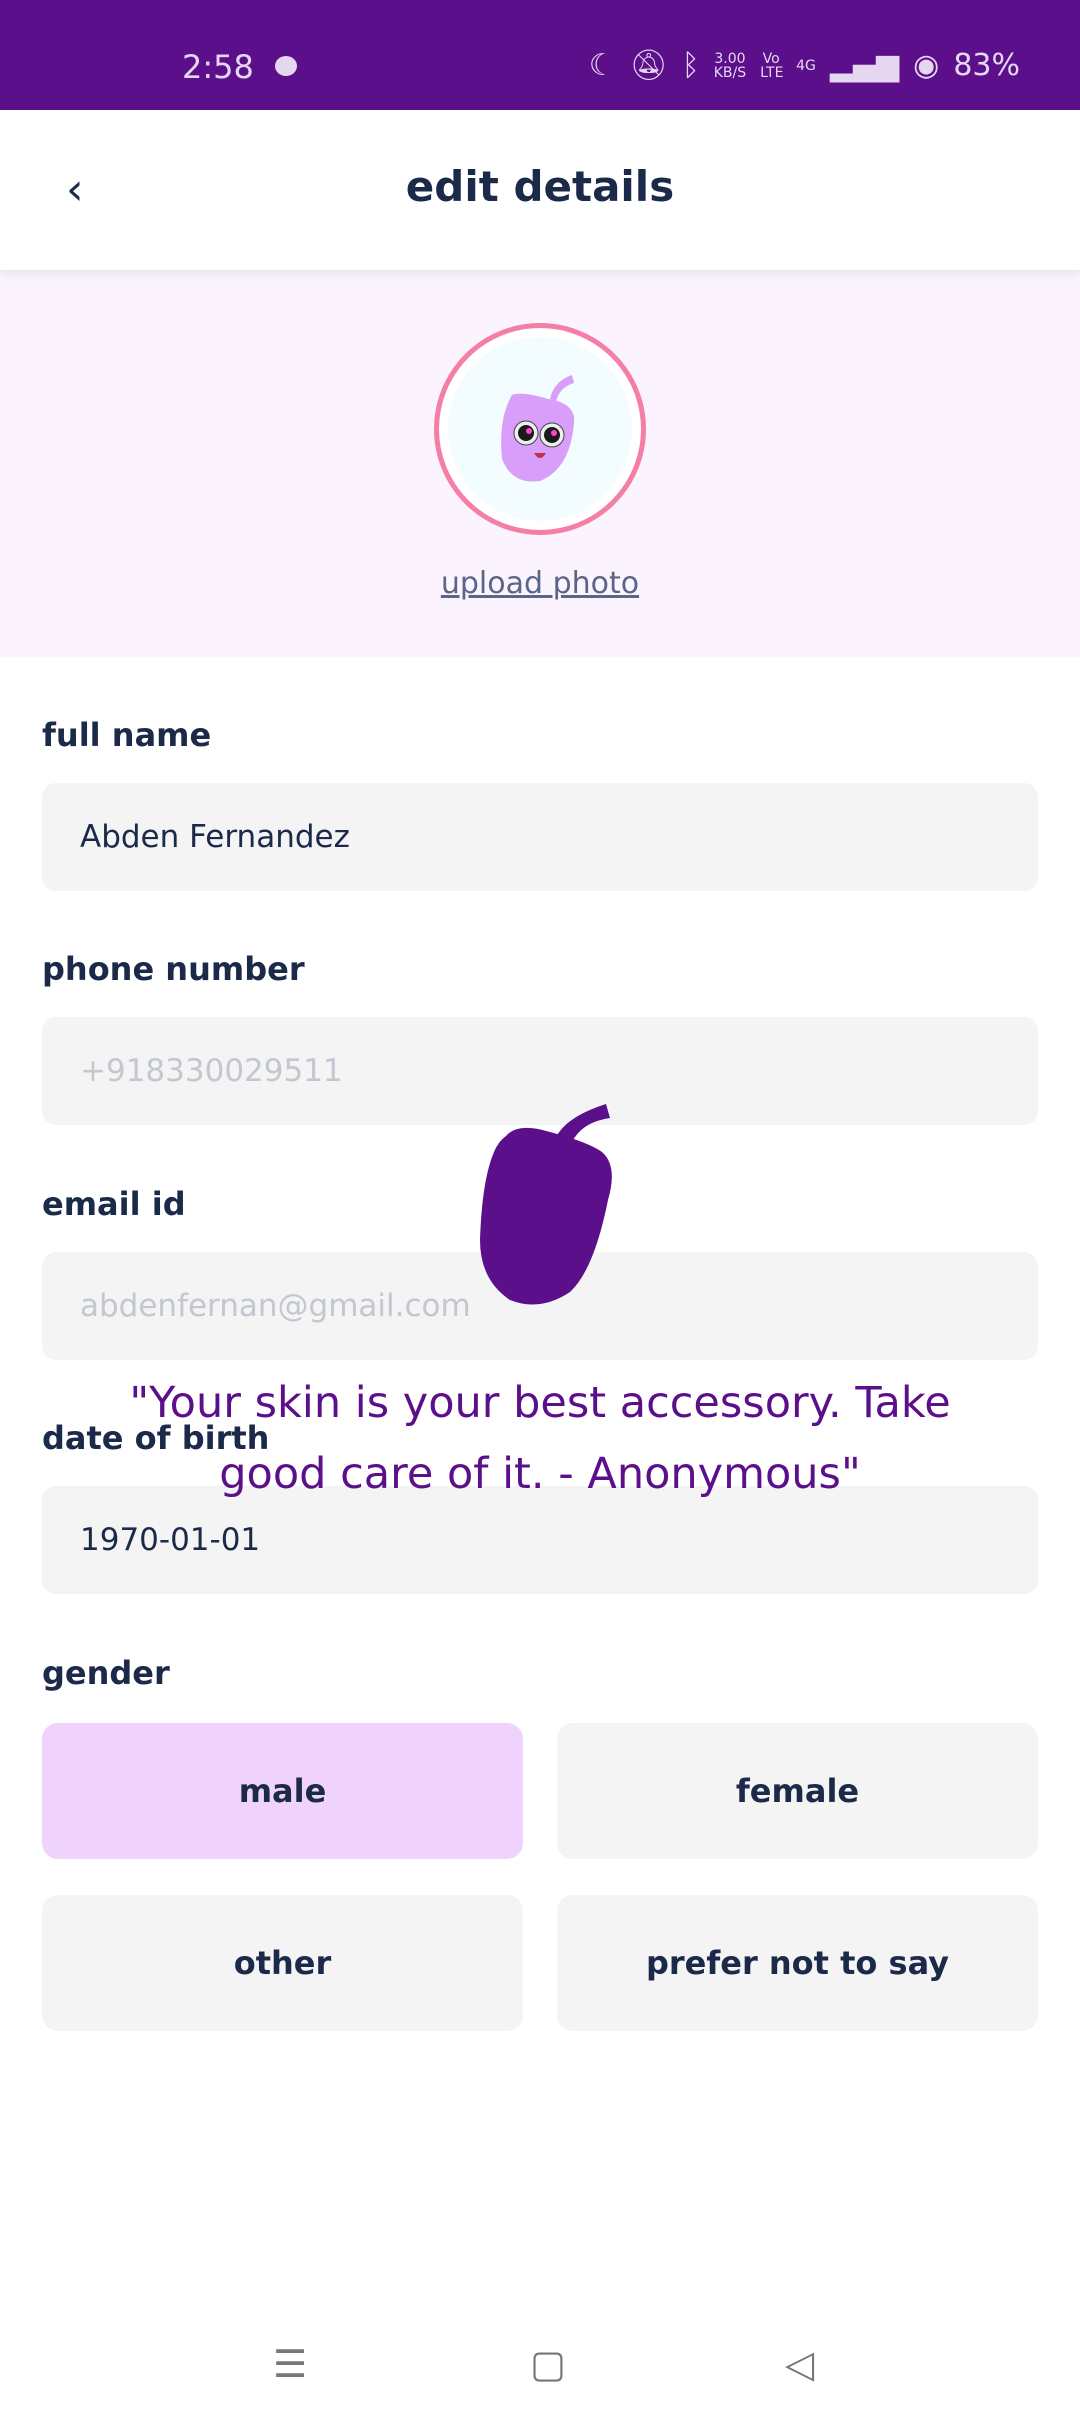 Image resolution: width=1080 pixels, height=2412 pixels. Describe the element at coordinates (648, 65) in the screenshot. I see `bell-muted-icon: 🔕︎` at that location.